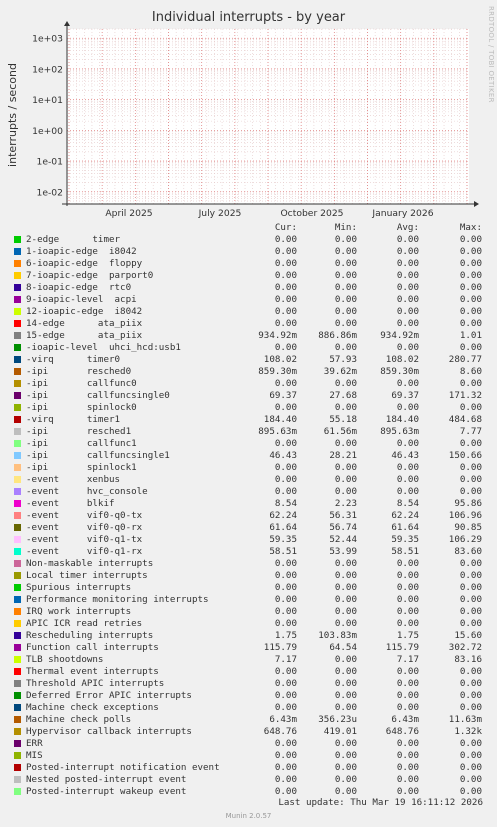 This screenshot has height=827, width=497. Describe the element at coordinates (252, 516) in the screenshot. I see `legend-row: -event vif0-q0-tx 62.24 56.31 62.24 106.96` at that location.